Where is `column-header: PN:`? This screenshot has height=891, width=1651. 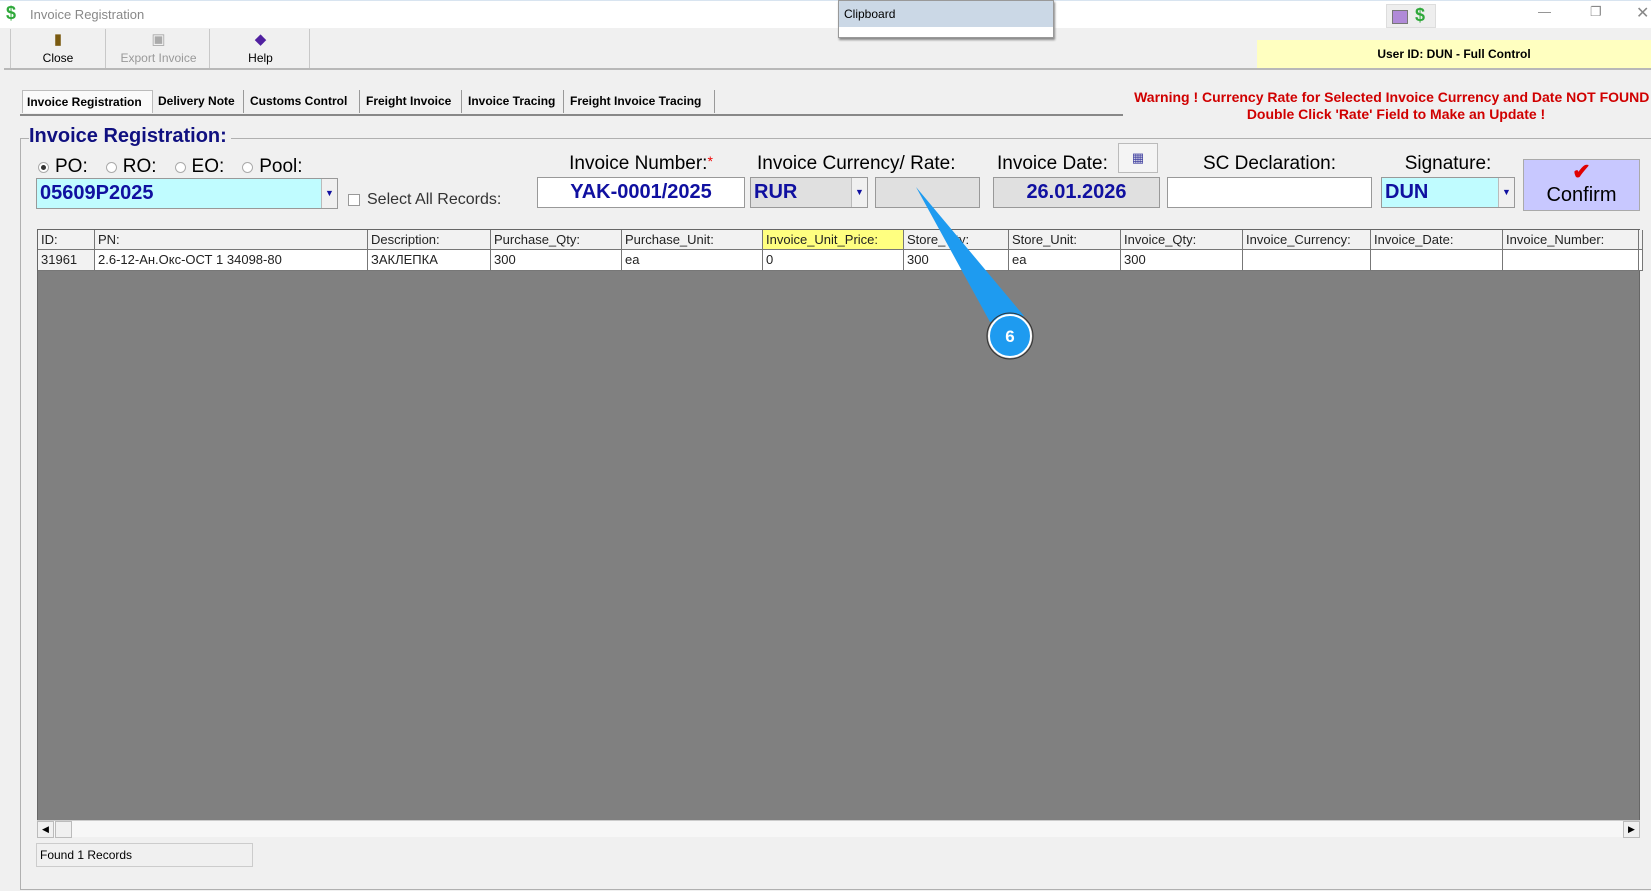
column-header: PN: is located at coordinates (231, 240).